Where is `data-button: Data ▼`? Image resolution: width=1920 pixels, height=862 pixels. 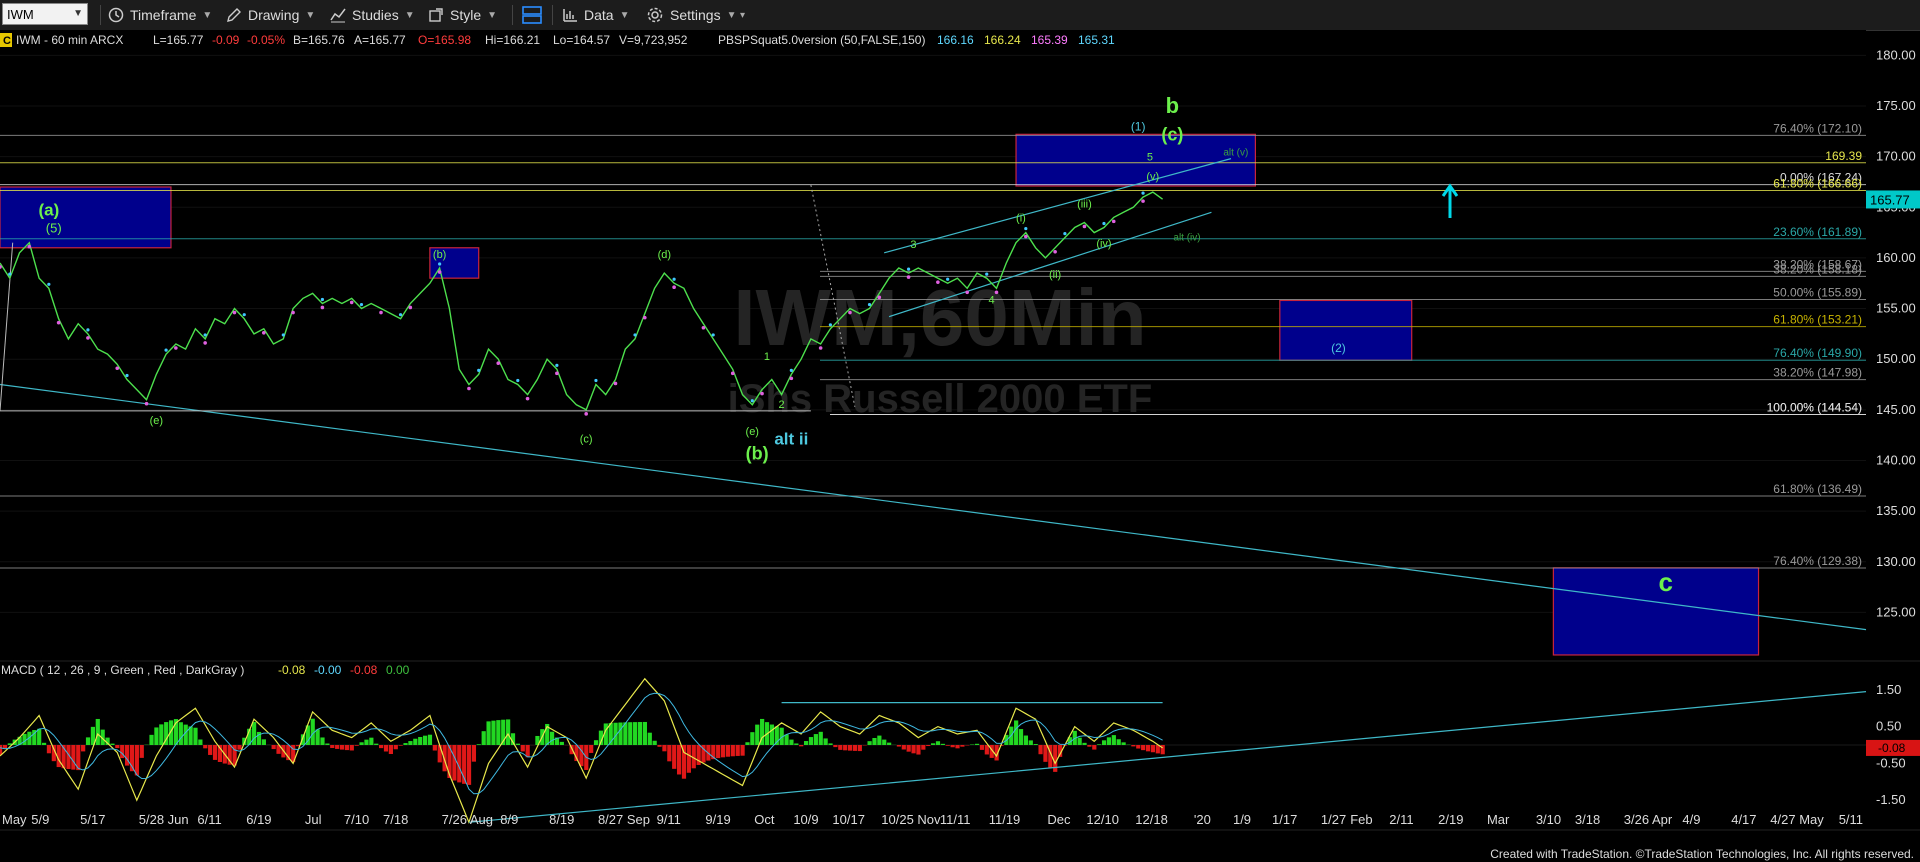
data-button: Data ▼ is located at coordinates (595, 15).